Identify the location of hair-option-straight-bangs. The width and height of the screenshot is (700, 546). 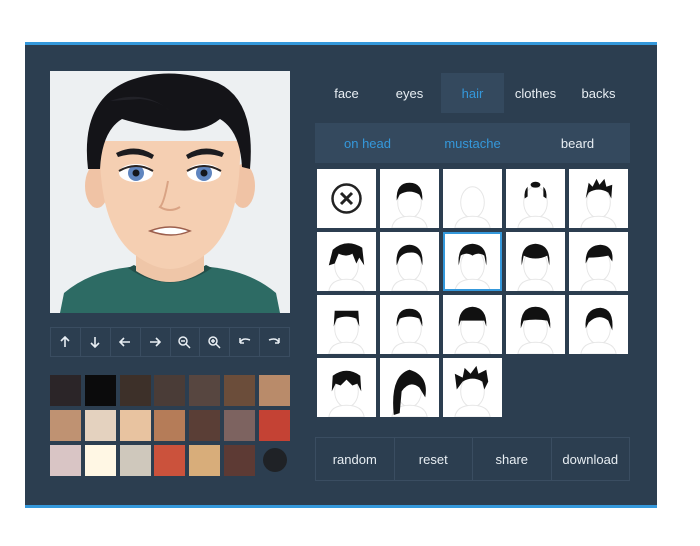
(535, 324).